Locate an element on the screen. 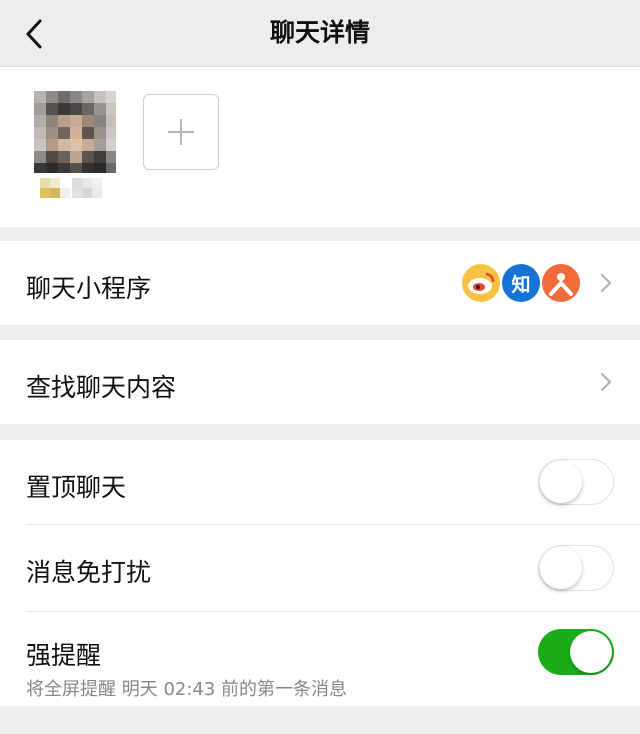  strong-reminder-toggle is located at coordinates (576, 652).